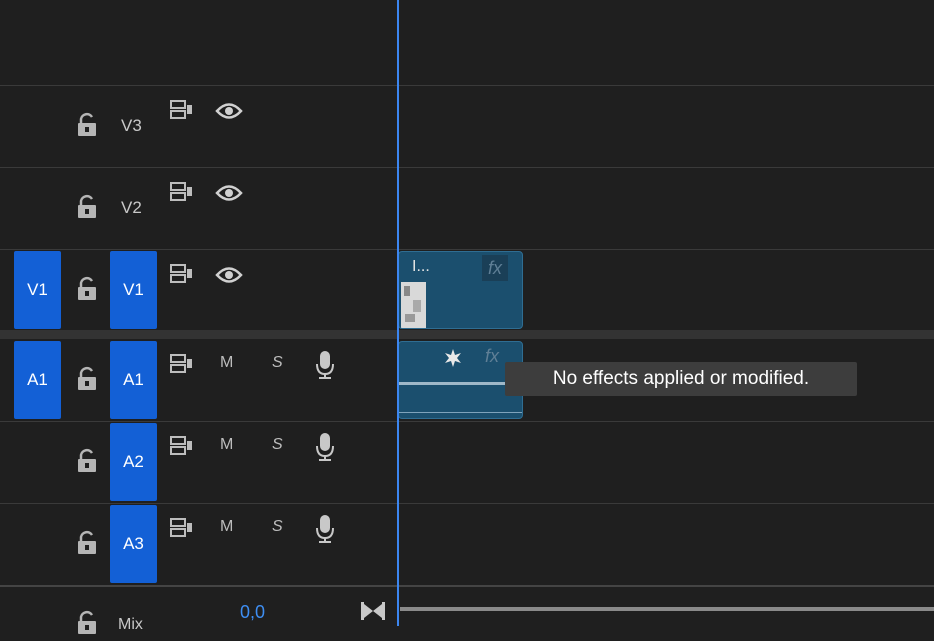 This screenshot has height=641, width=934. What do you see at coordinates (467, 334) in the screenshot?
I see `video-audio-divider` at bounding box center [467, 334].